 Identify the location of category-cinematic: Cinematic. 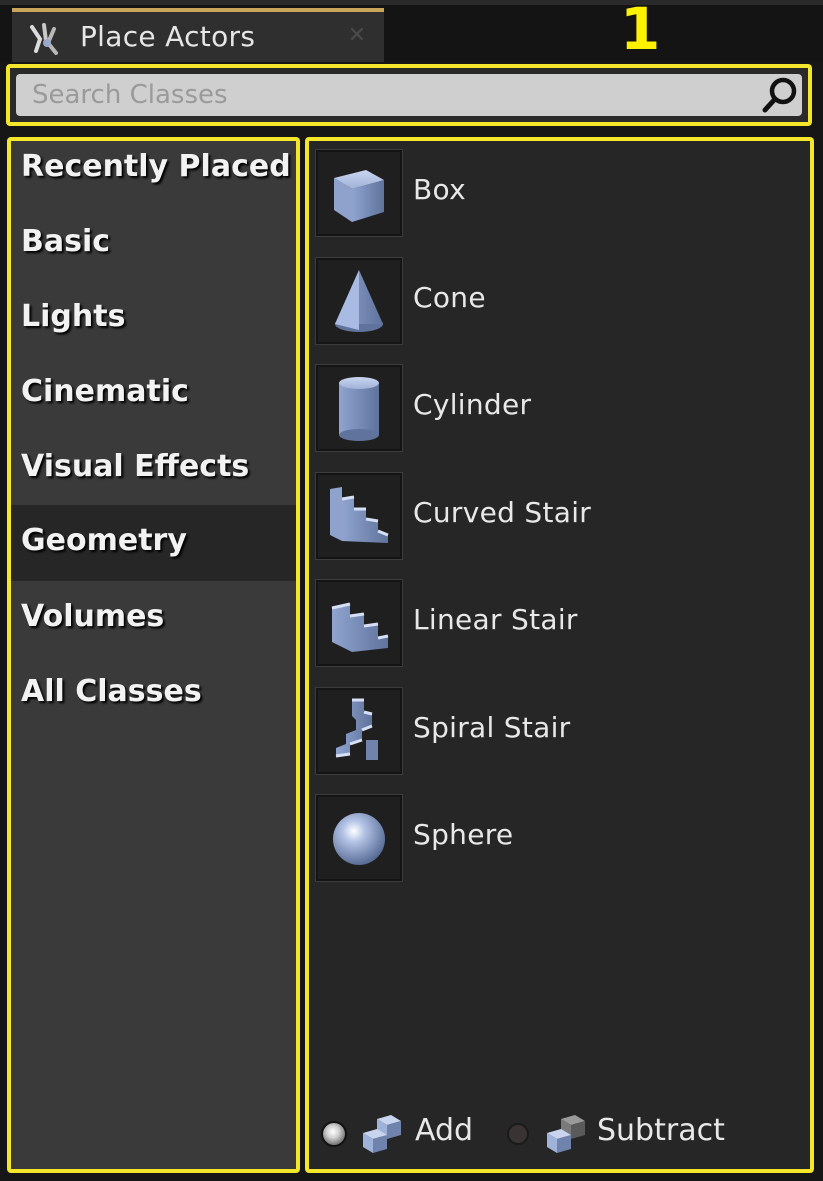
(153, 403).